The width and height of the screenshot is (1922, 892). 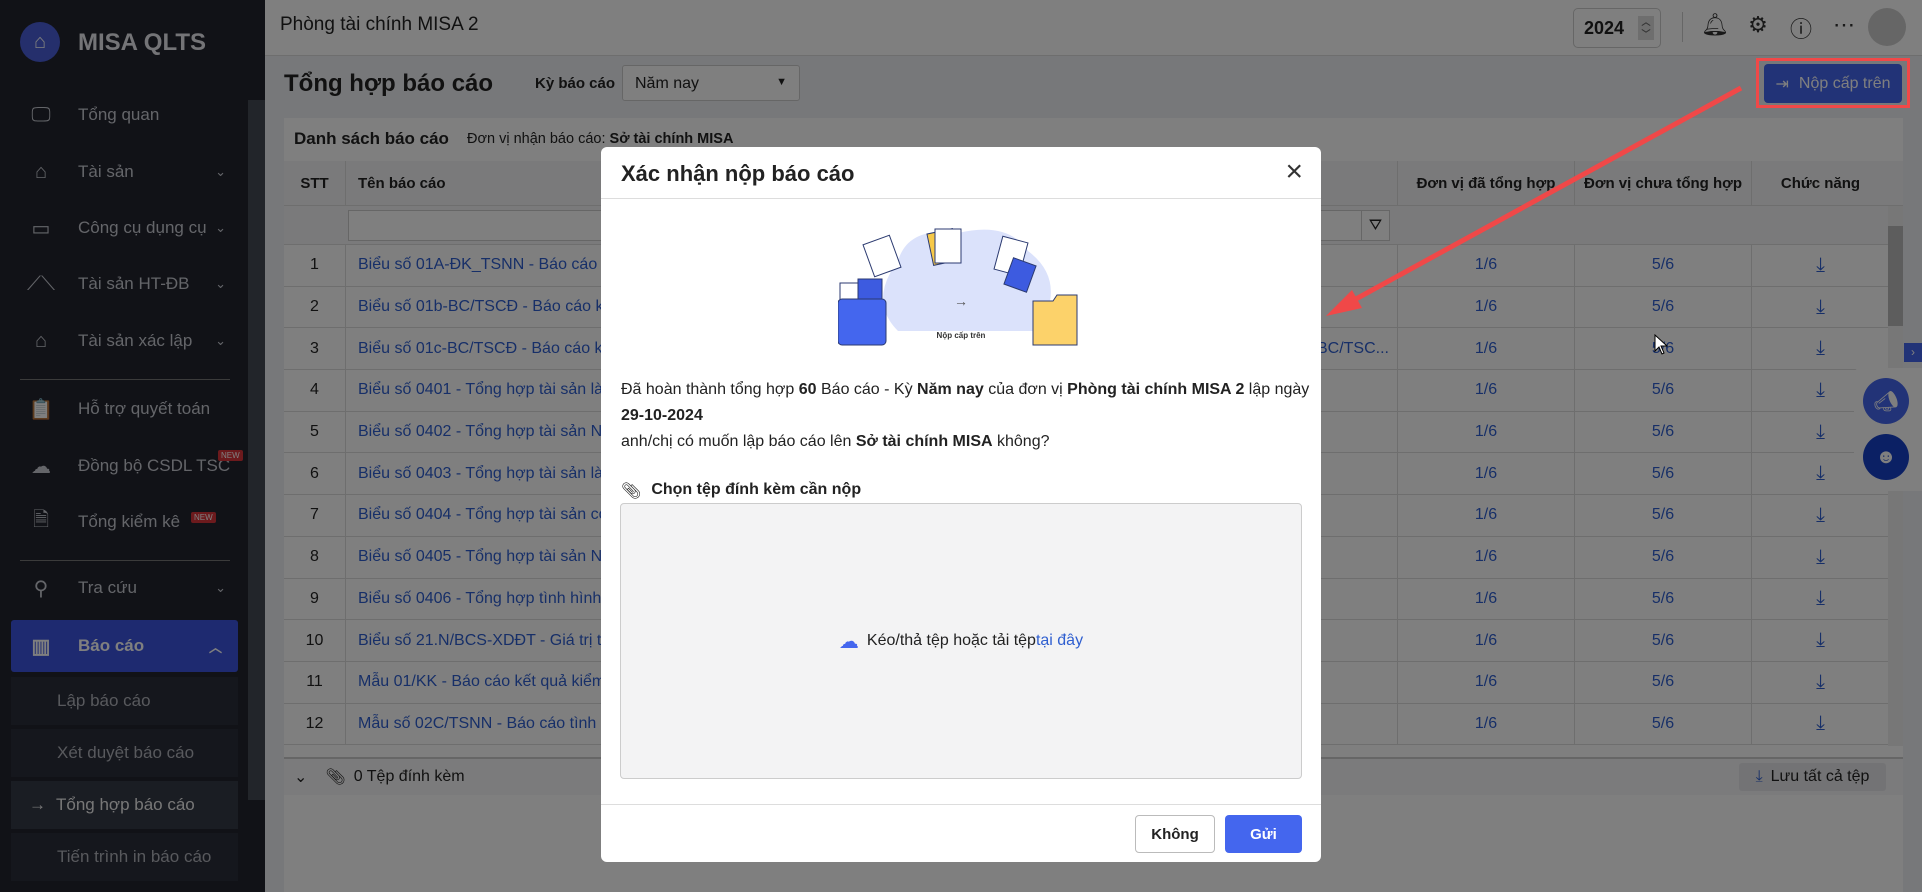 I want to click on attach-label: 📎︎ Chọn tệp đính kèm cần nộp, so click(x=741, y=491).